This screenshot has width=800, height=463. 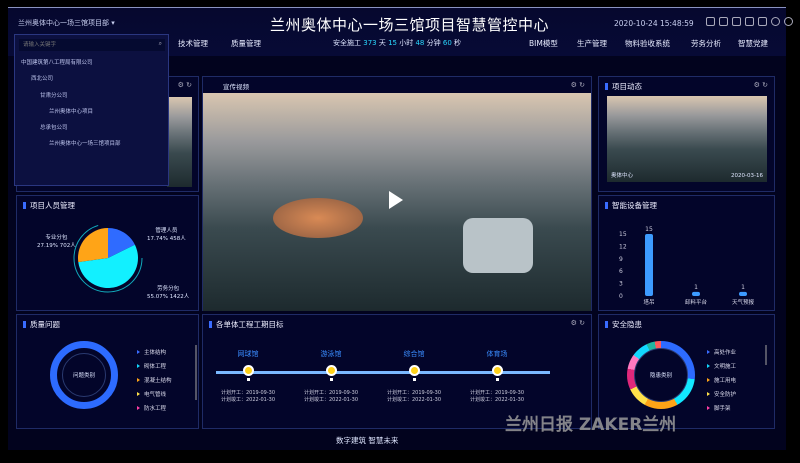 What do you see at coordinates (721, 352) in the screenshot?
I see `legend-item: 高处作业` at bounding box center [721, 352].